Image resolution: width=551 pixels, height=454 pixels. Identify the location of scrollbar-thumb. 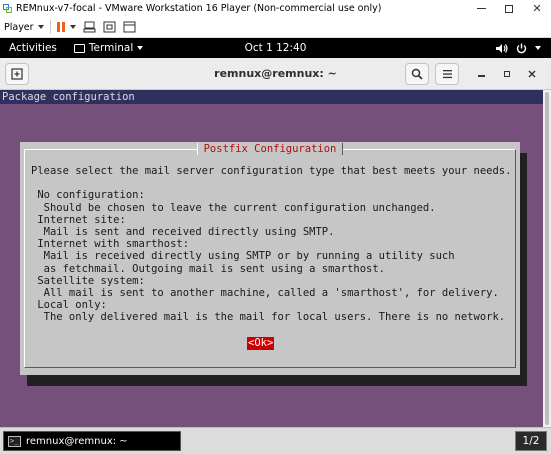
(547, 258).